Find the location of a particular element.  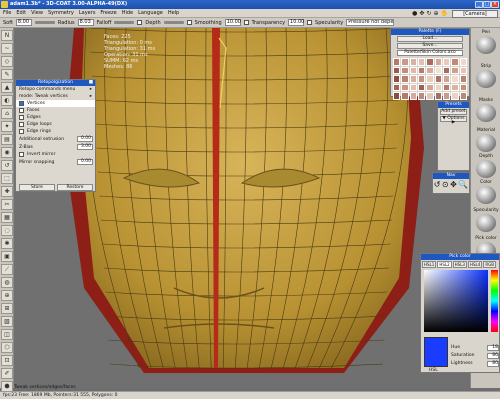

camera-dropdown: [Camera] is located at coordinates (475, 14).